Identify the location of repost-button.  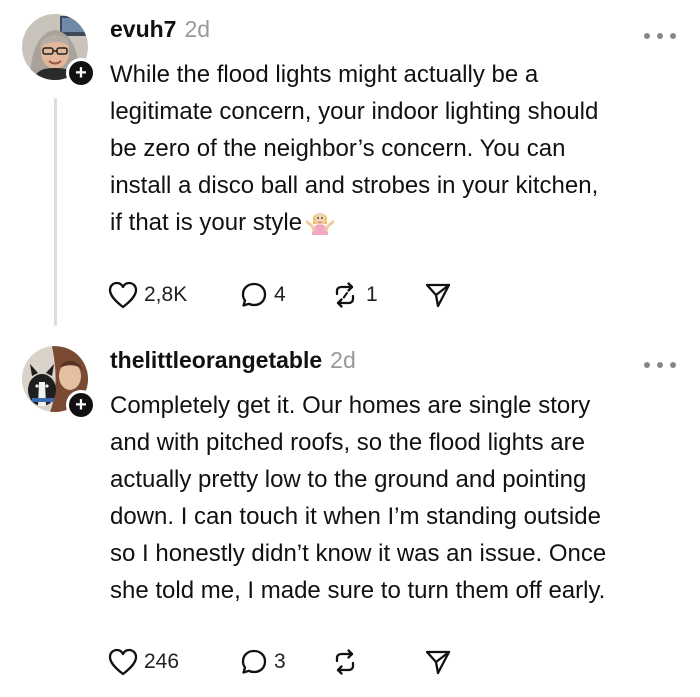
(377, 662).